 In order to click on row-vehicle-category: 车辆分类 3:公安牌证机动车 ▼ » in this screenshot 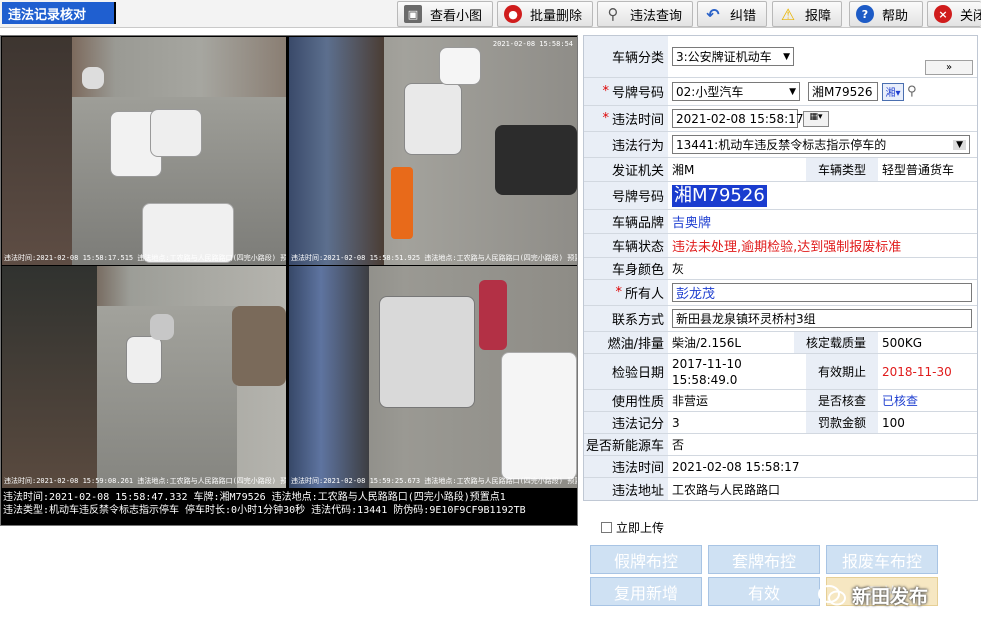, I will do `click(780, 57)`.